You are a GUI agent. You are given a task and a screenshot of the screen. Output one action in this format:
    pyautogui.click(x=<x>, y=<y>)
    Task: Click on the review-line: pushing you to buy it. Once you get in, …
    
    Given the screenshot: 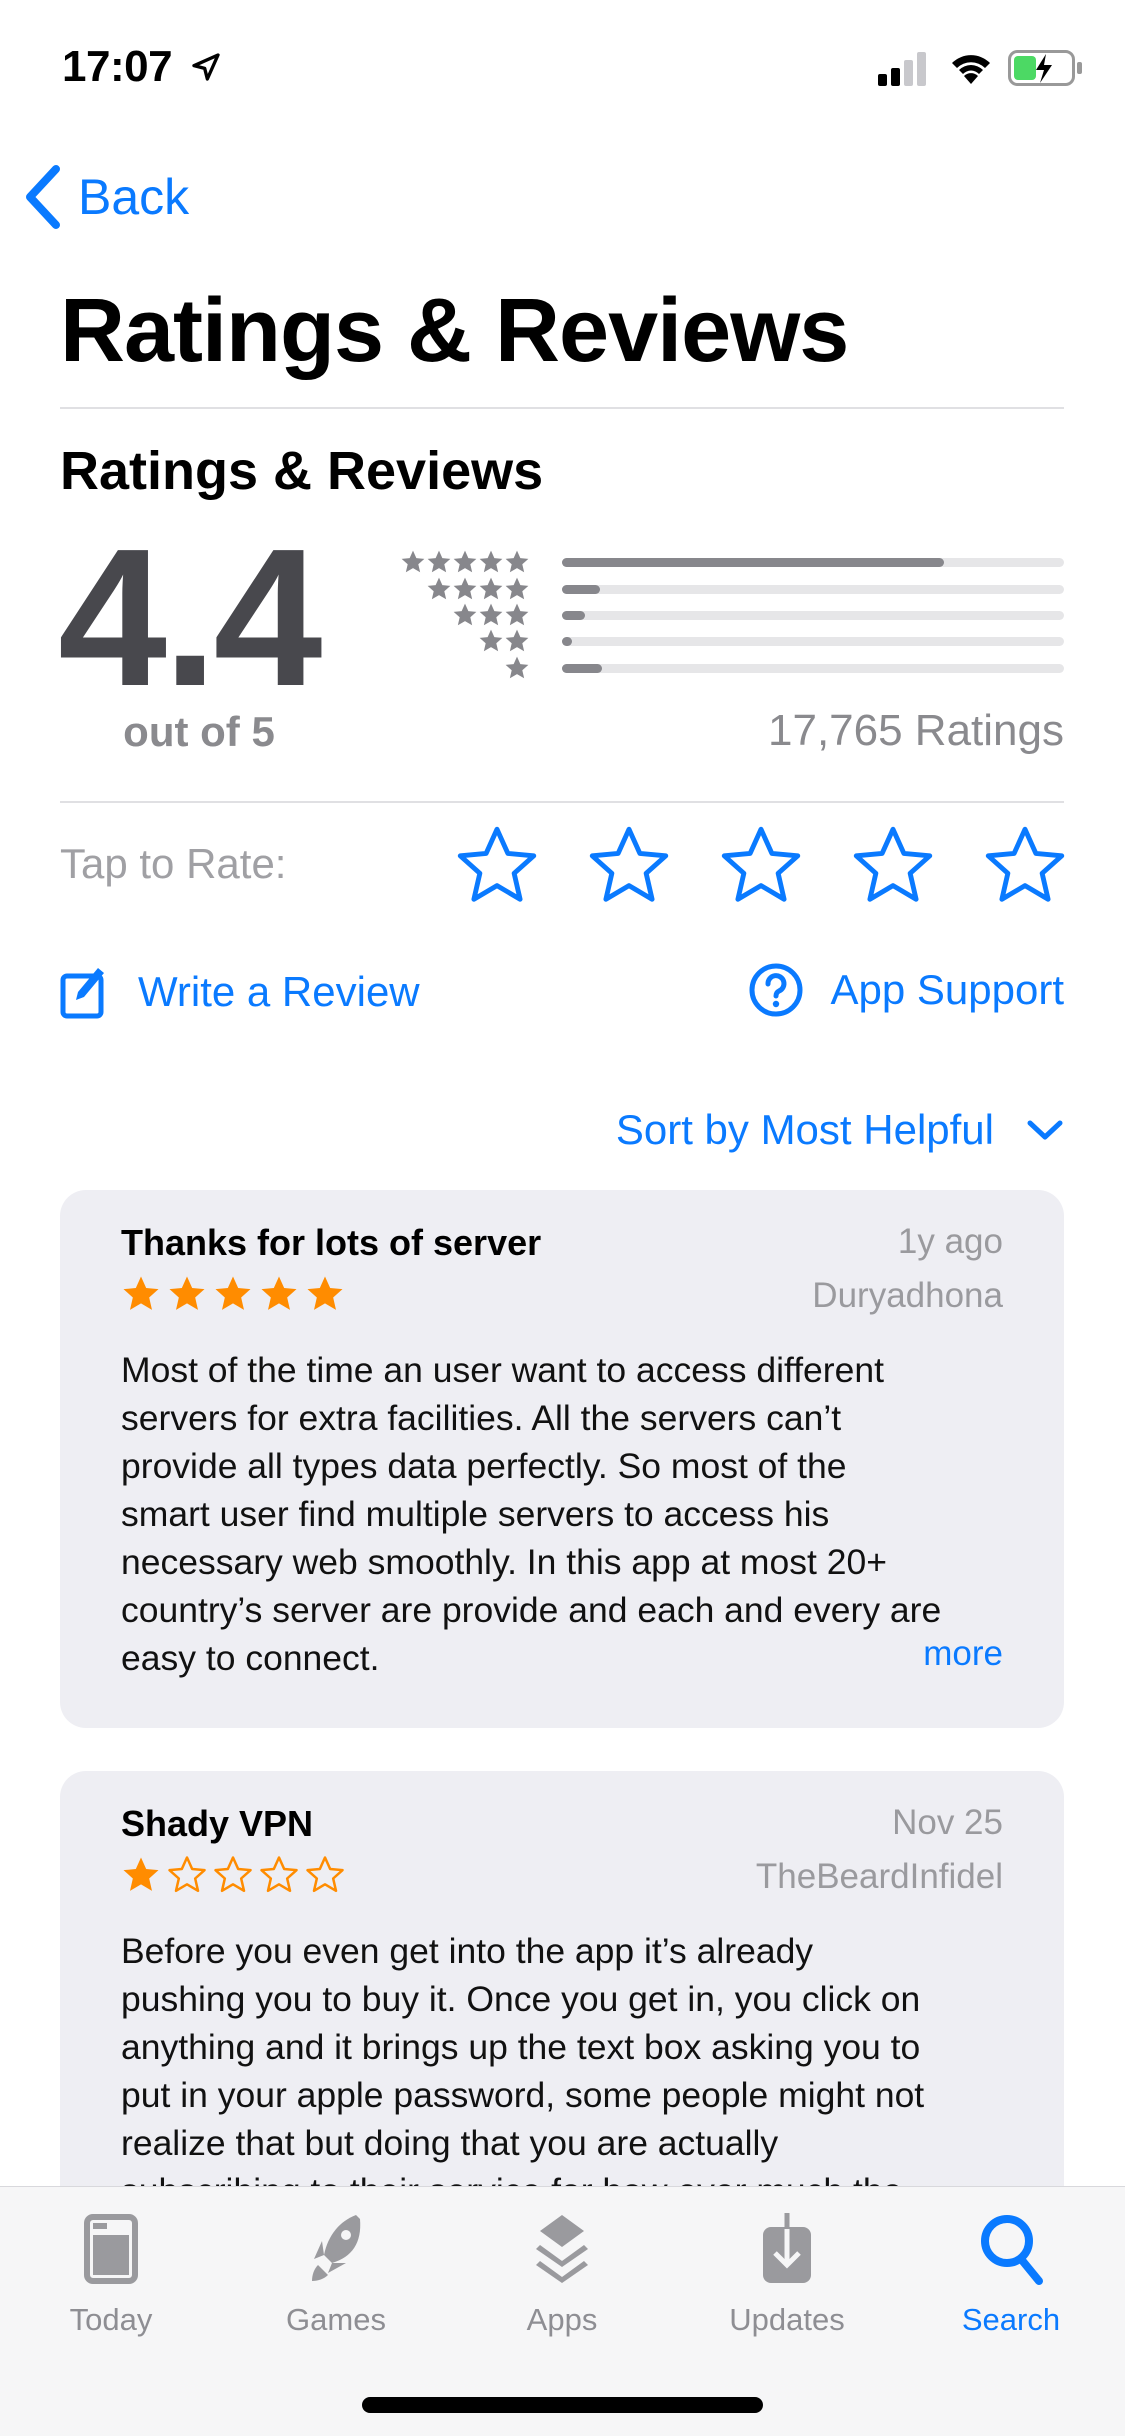 What is the action you would take?
    pyautogui.click(x=521, y=1999)
    